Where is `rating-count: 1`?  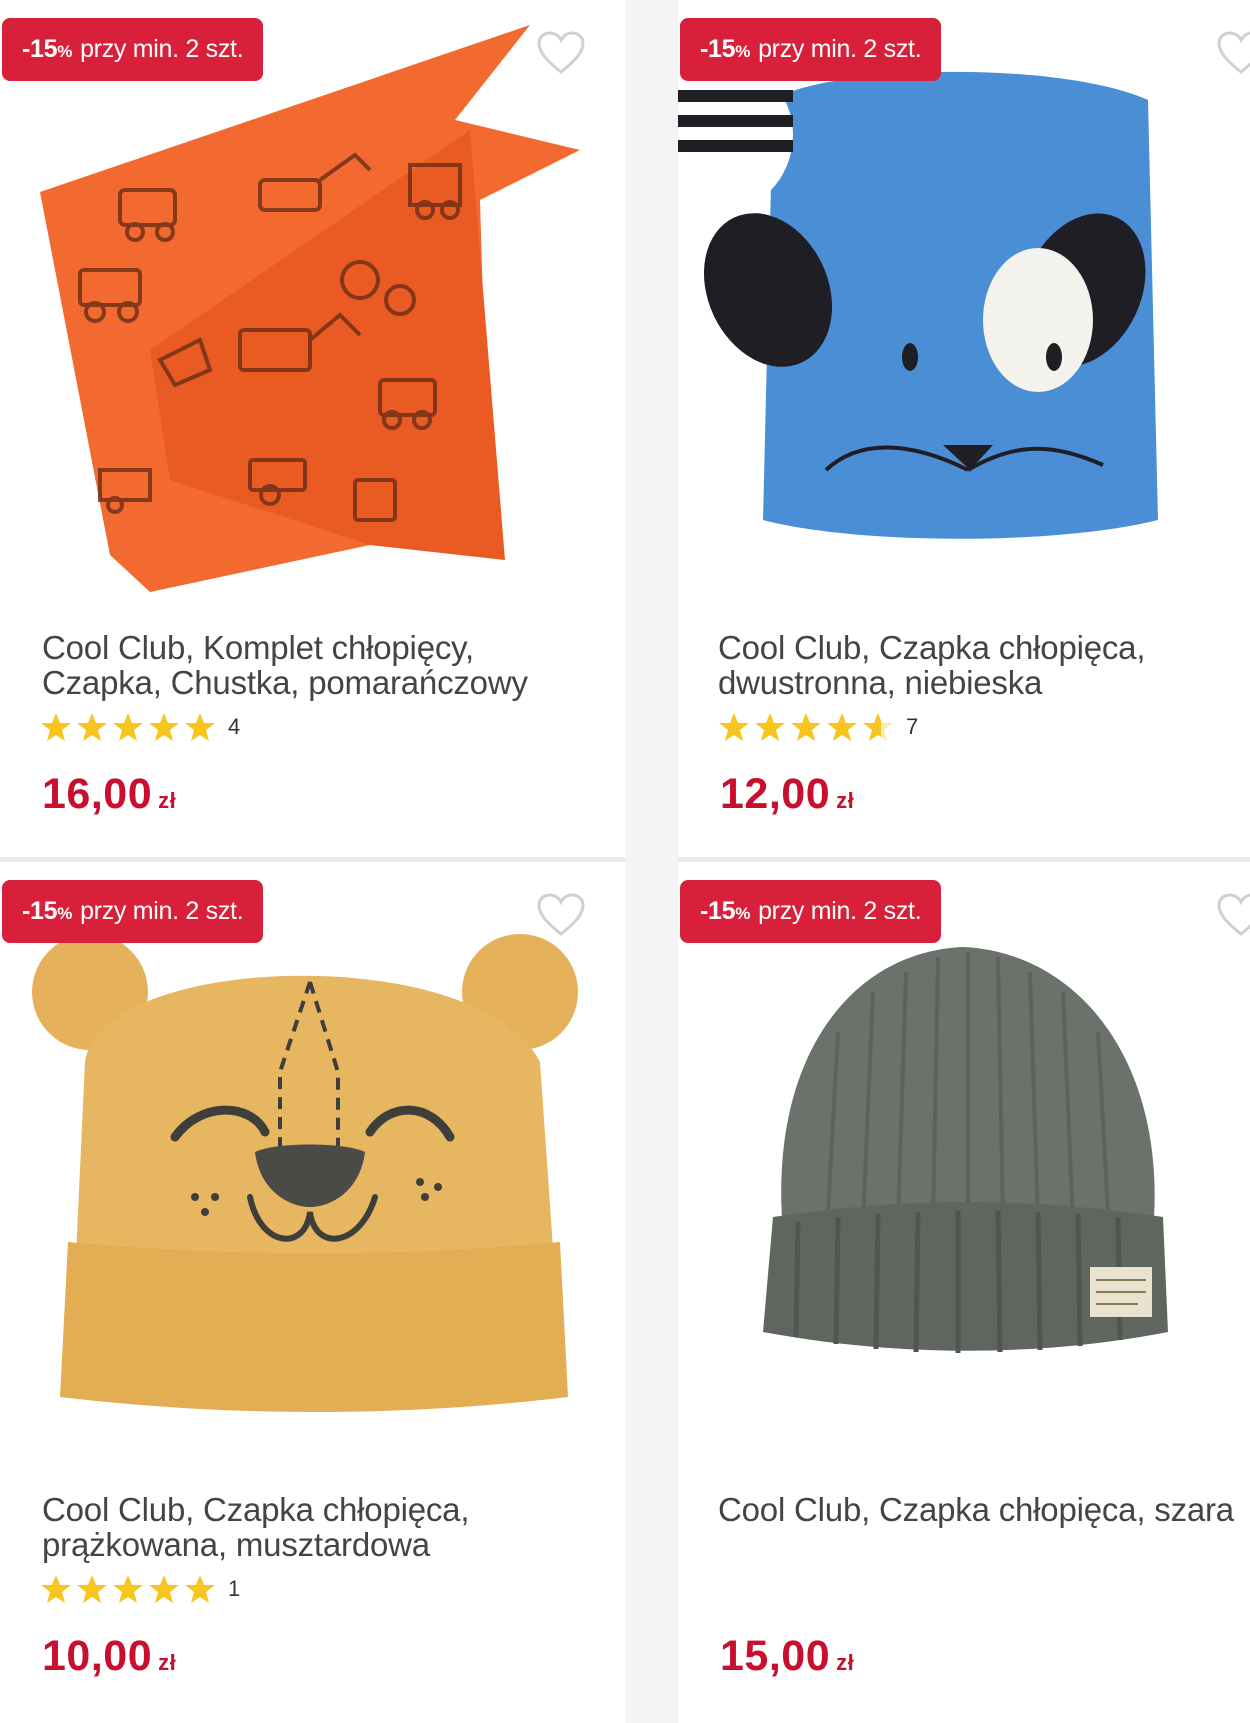 rating-count: 1 is located at coordinates (234, 1588).